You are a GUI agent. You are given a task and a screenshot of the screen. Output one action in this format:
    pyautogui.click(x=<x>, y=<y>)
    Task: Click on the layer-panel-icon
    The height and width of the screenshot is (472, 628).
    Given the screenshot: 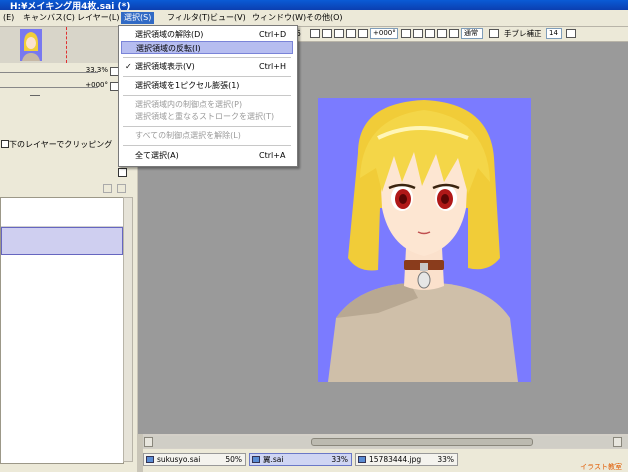 What is the action you would take?
    pyautogui.click(x=122, y=172)
    